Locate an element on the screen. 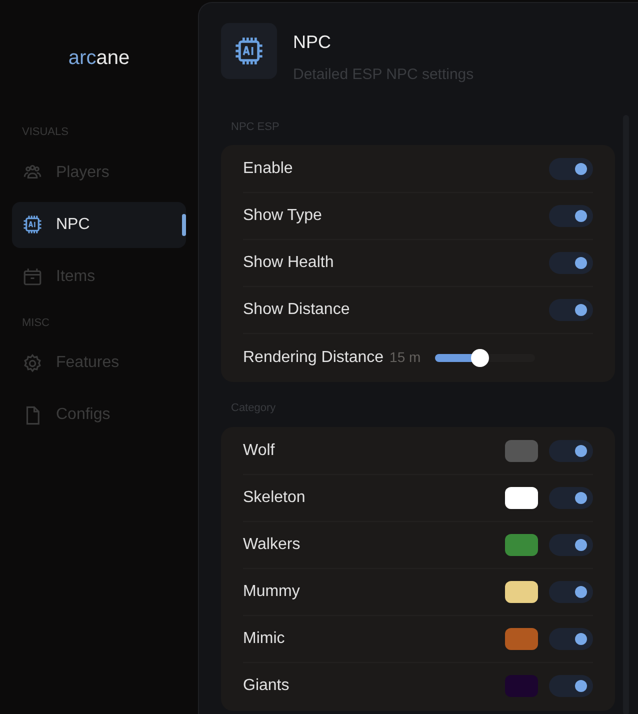 This screenshot has width=638, height=714. slider is located at coordinates (484, 357).